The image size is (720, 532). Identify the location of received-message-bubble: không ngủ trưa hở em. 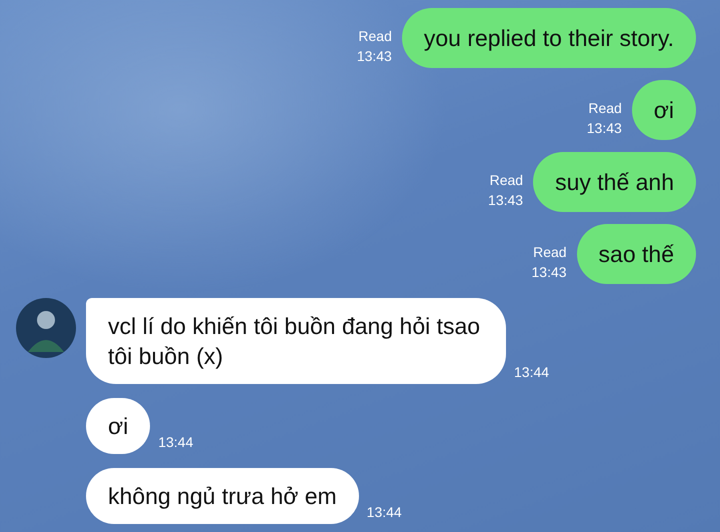
(222, 496).